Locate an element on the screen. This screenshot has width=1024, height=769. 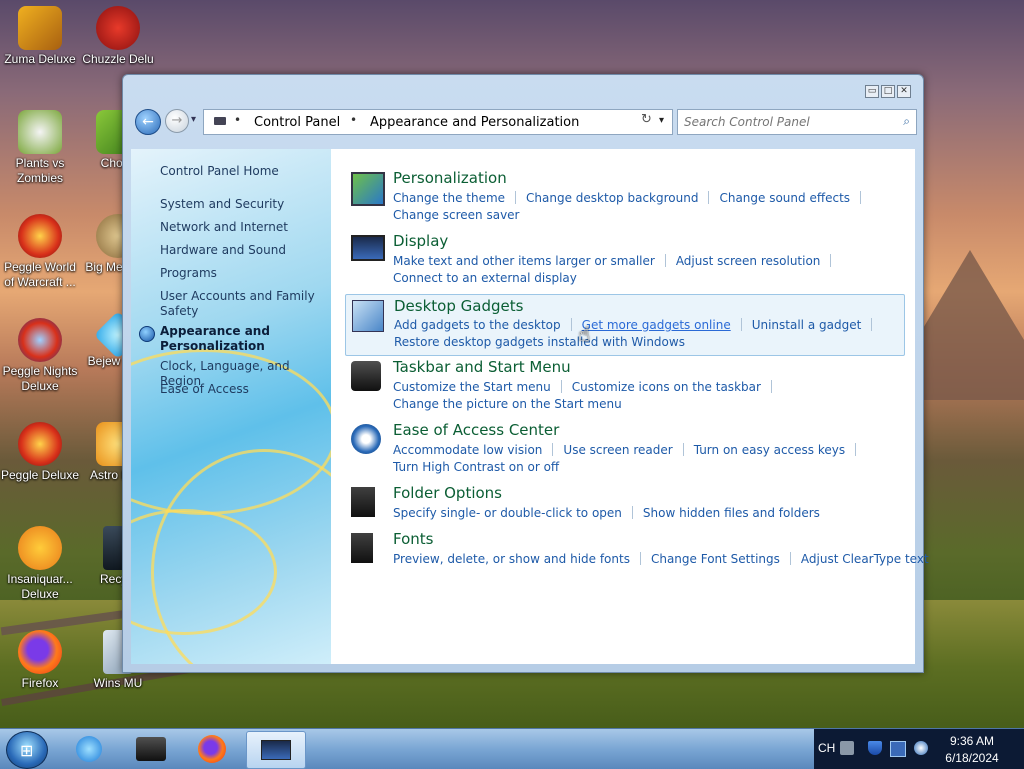
current-section-bullet-icon is located at coordinates (147, 334).